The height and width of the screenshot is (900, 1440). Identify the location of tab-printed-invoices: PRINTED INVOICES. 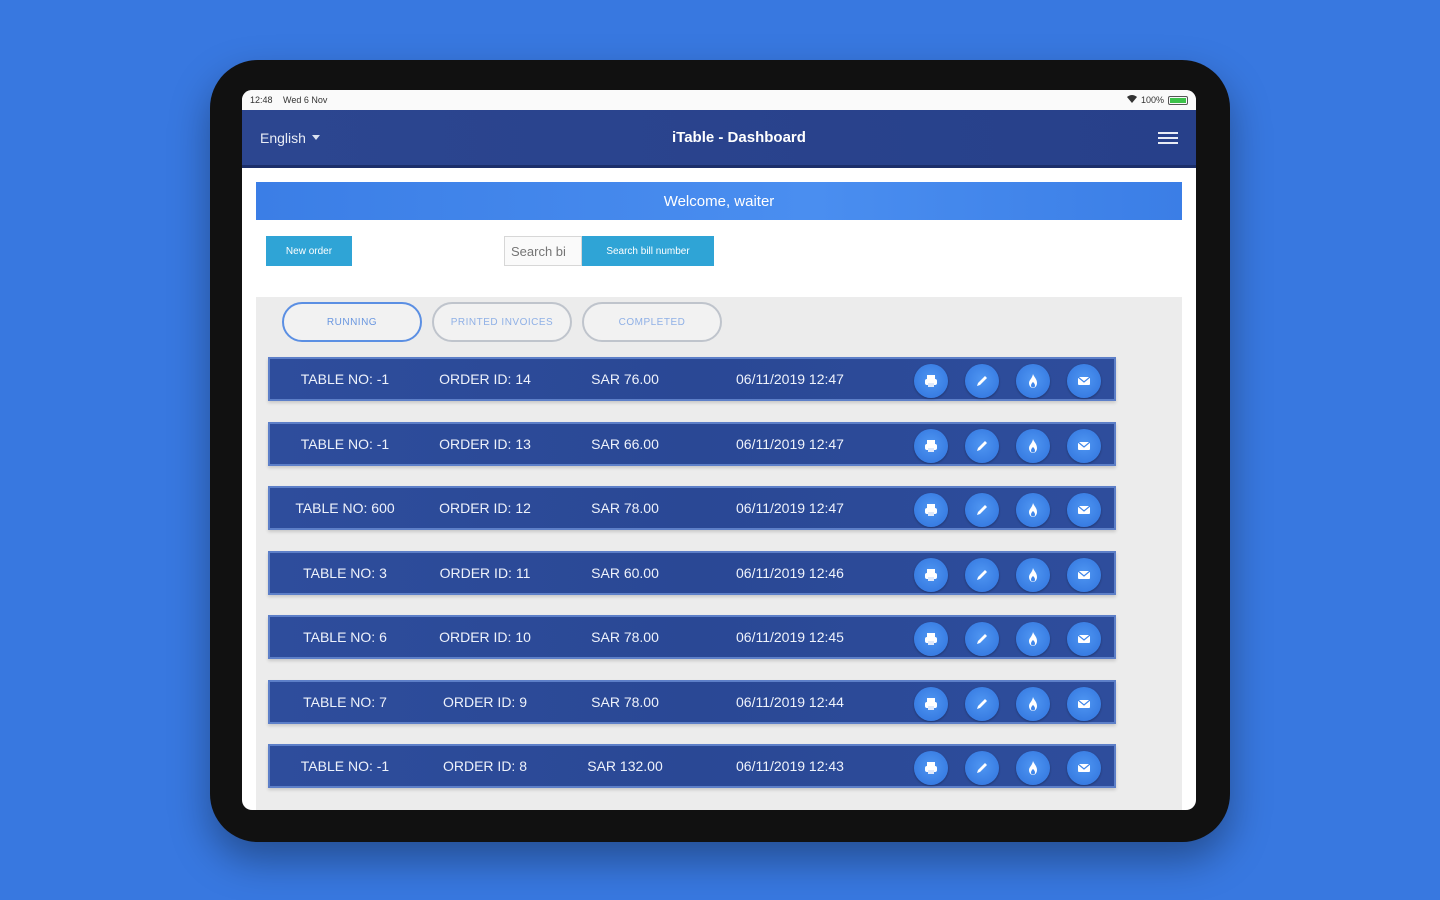
(502, 322).